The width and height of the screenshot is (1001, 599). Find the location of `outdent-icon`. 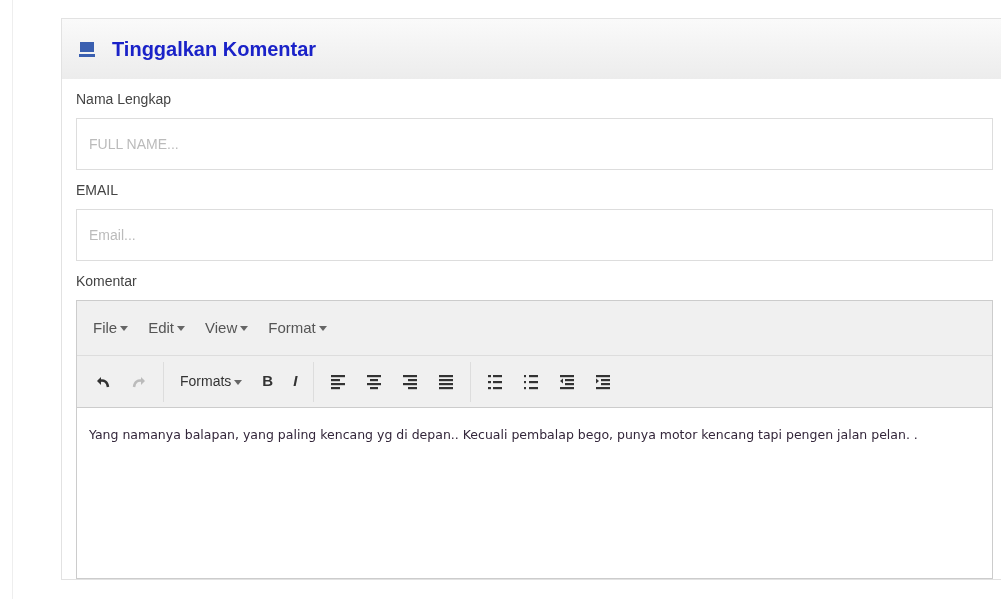

outdent-icon is located at coordinates (567, 381).